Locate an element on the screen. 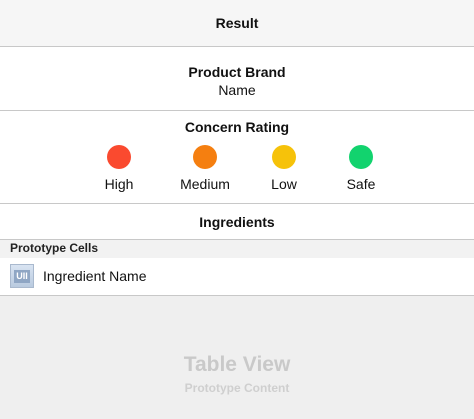  rating-high: High is located at coordinates (119, 168).